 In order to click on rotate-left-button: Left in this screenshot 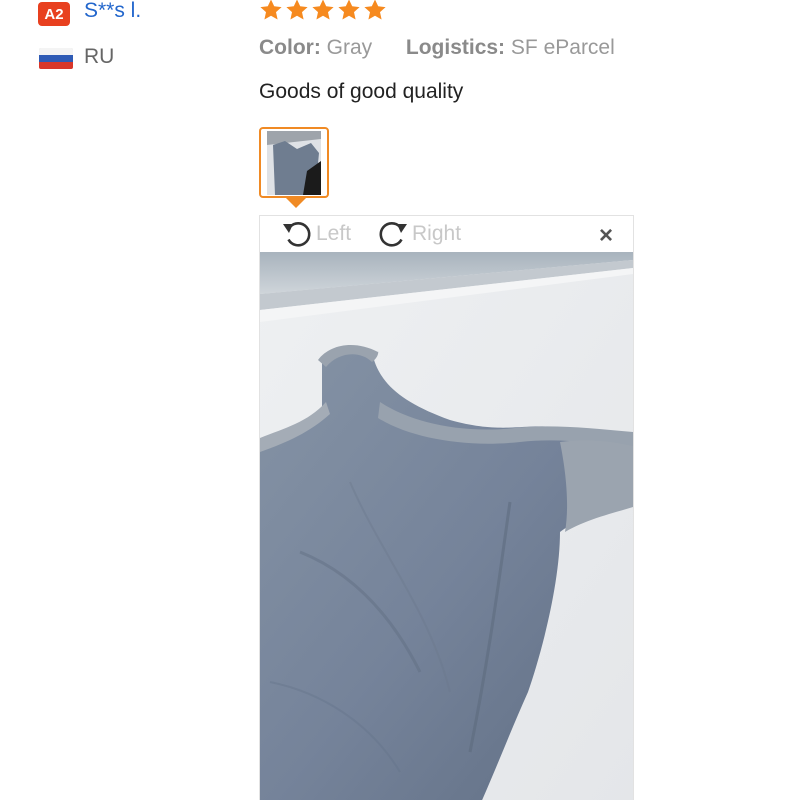, I will do `click(315, 234)`.